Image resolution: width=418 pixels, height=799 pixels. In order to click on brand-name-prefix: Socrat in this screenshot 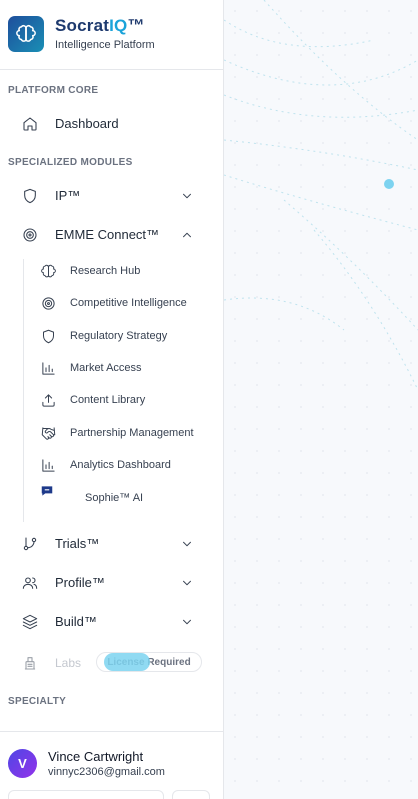, I will do `click(82, 25)`.